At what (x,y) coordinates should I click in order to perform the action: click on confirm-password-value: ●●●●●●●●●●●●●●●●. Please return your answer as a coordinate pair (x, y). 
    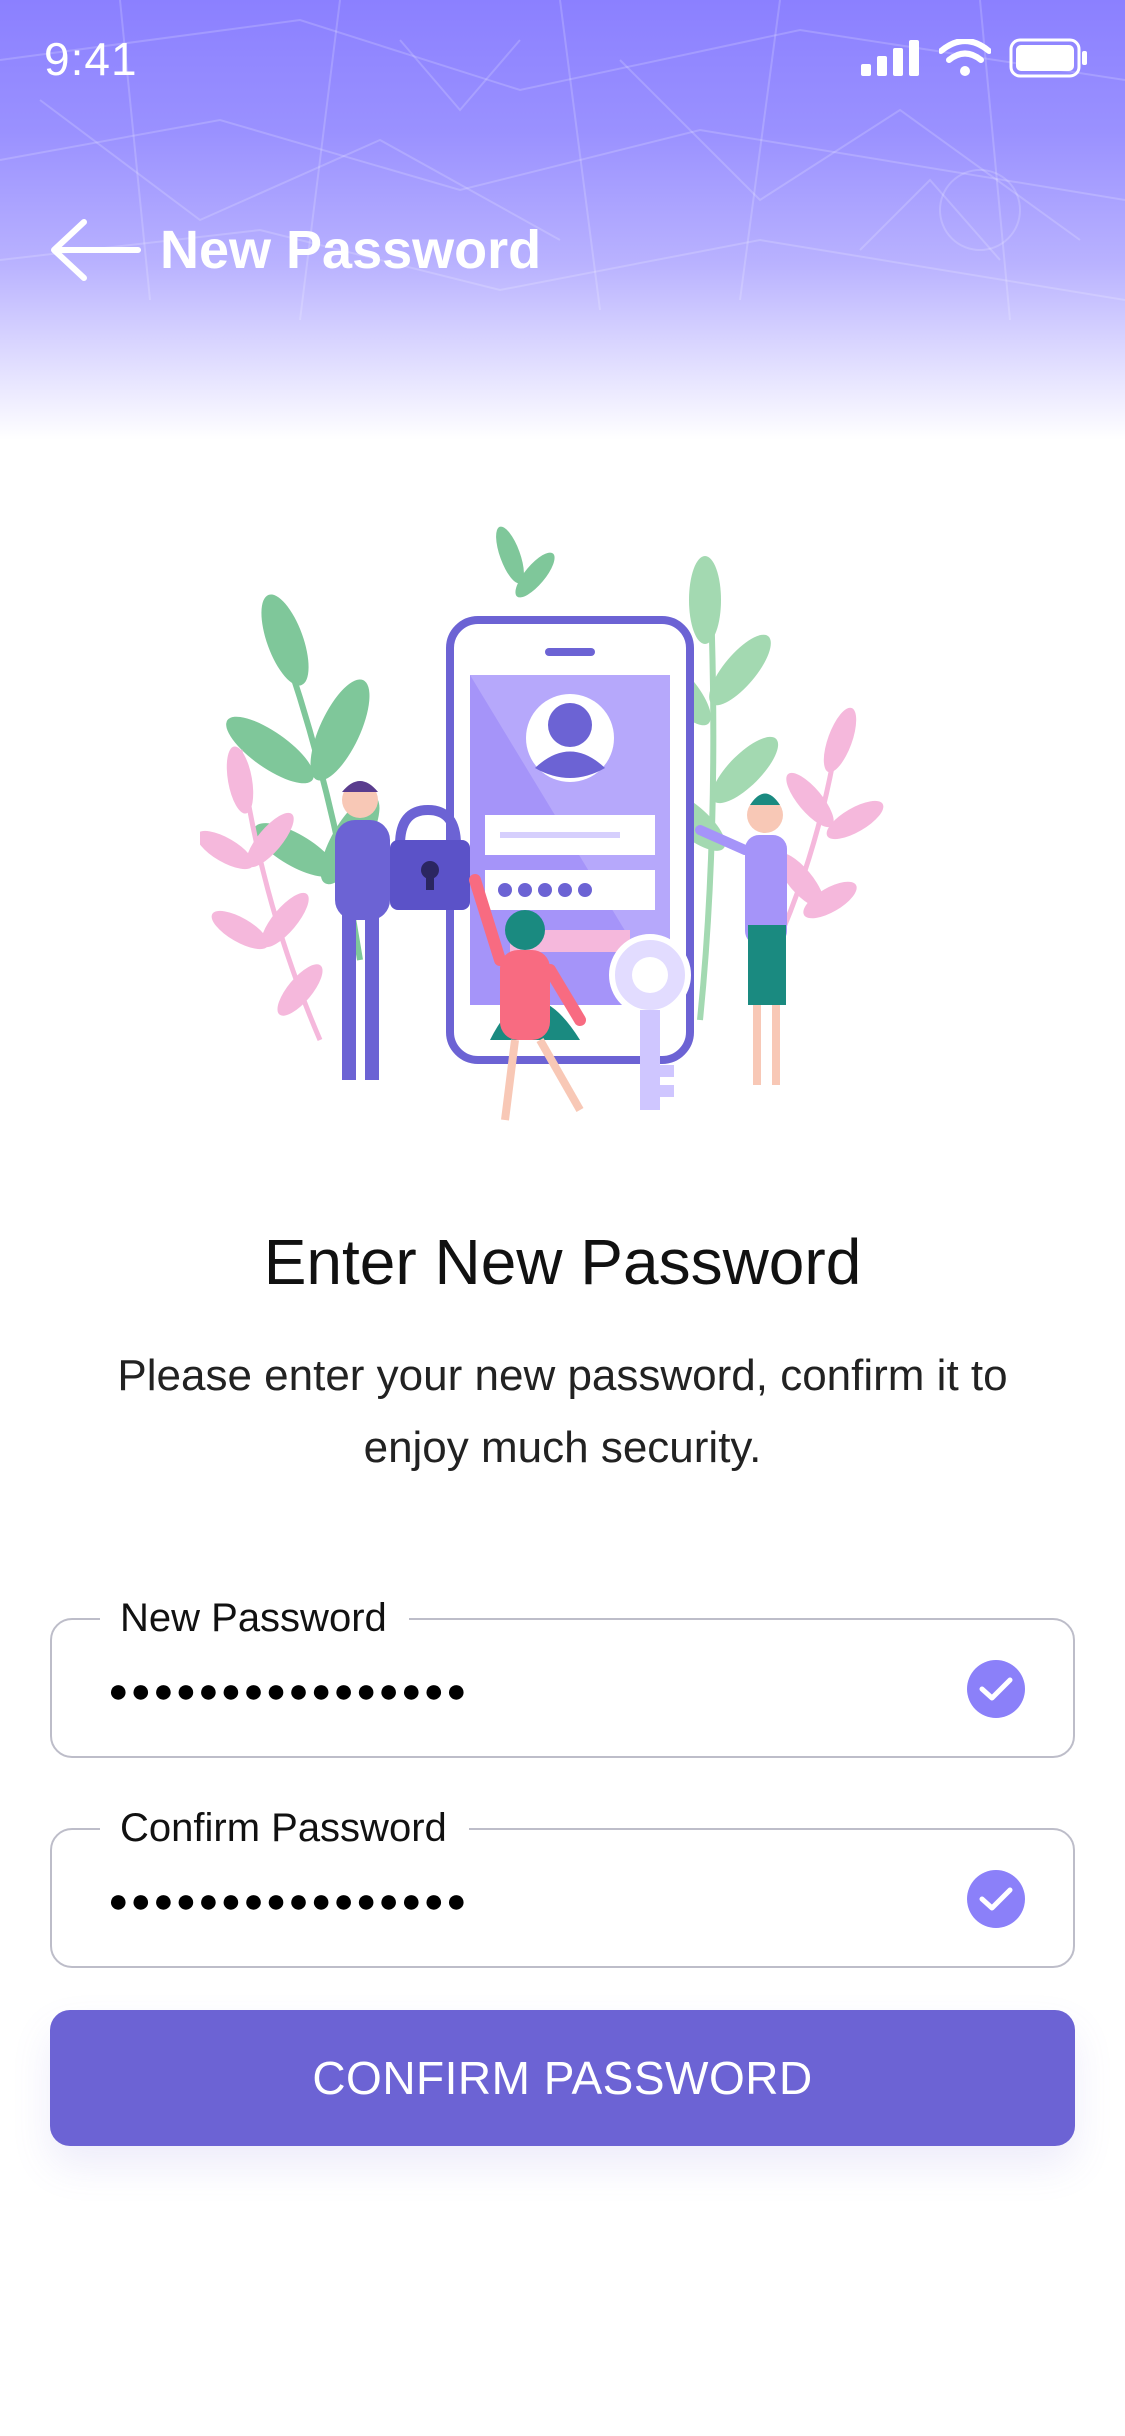
    Looking at the image, I should click on (288, 1901).